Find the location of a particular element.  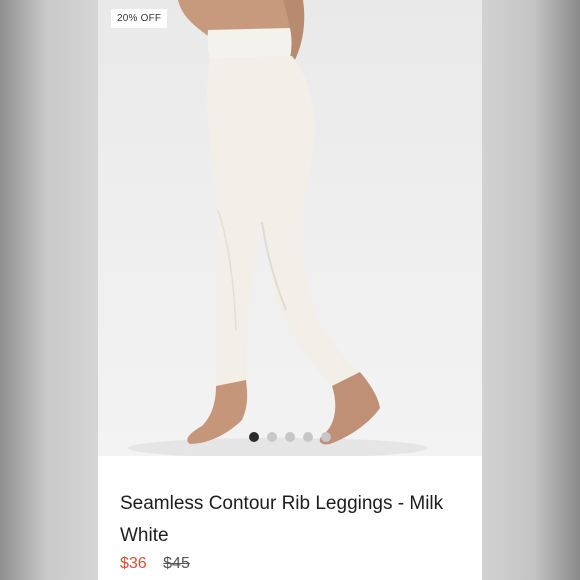

price-row: $36 $45 is located at coordinates (155, 564).